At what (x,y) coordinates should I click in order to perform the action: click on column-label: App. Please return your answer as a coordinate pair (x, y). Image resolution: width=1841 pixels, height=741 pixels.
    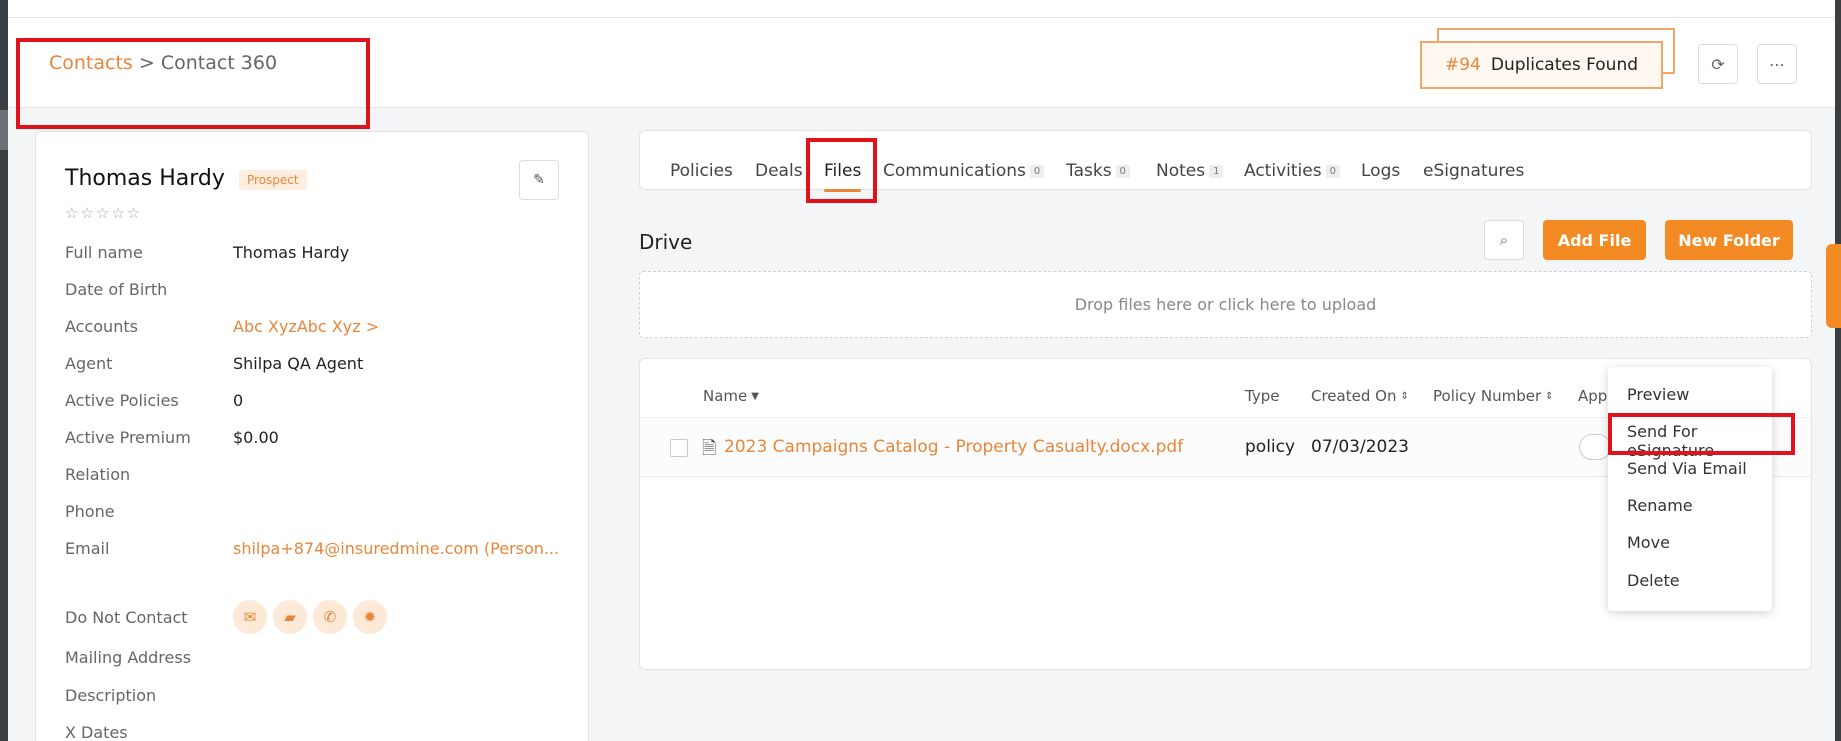
    Looking at the image, I should click on (1593, 396).